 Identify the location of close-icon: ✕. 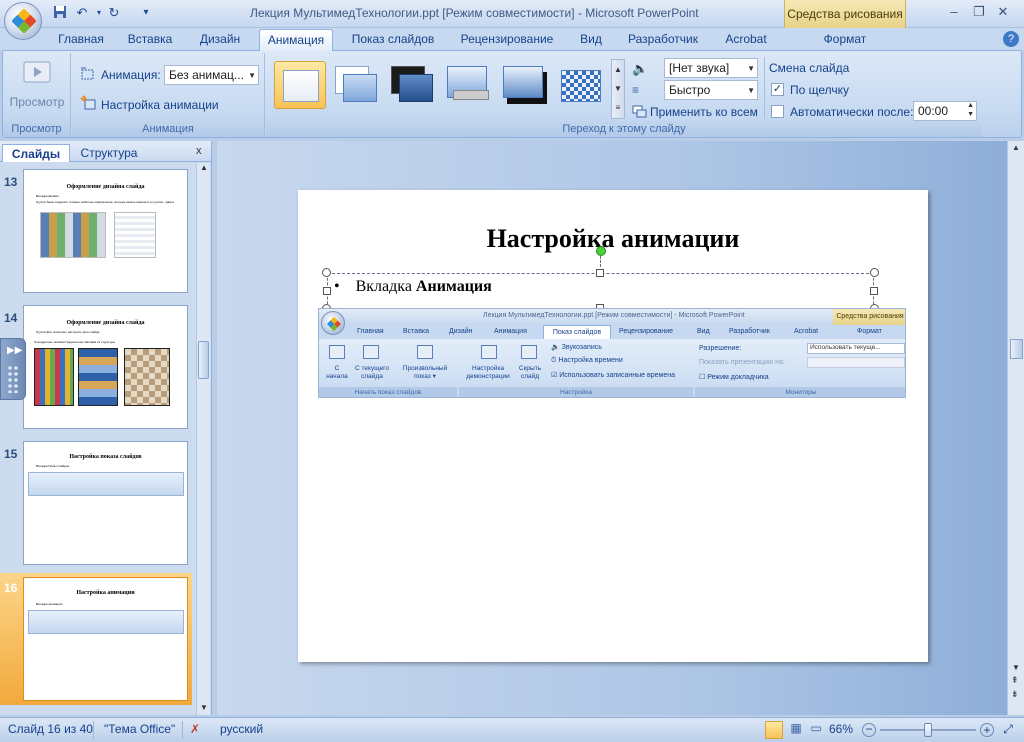
(1003, 12).